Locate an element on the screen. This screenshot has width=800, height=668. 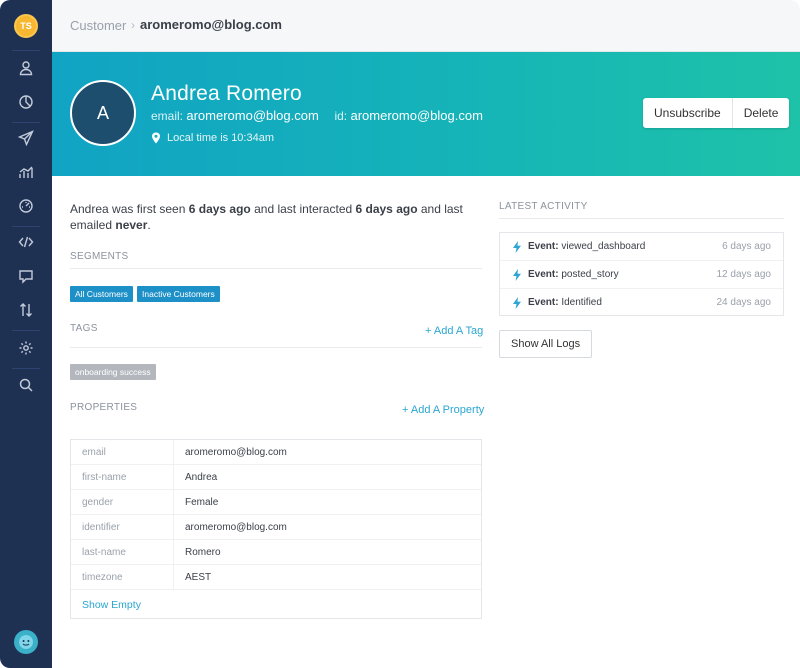
table-row: last-name Romero is located at coordinates (276, 552).